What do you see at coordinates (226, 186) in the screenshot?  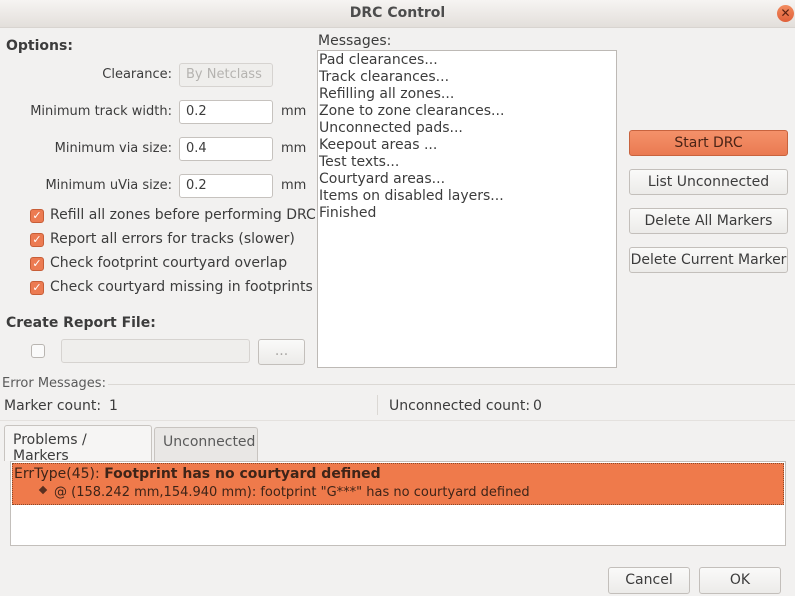 I see `min-uvia-size-input: 0.2` at bounding box center [226, 186].